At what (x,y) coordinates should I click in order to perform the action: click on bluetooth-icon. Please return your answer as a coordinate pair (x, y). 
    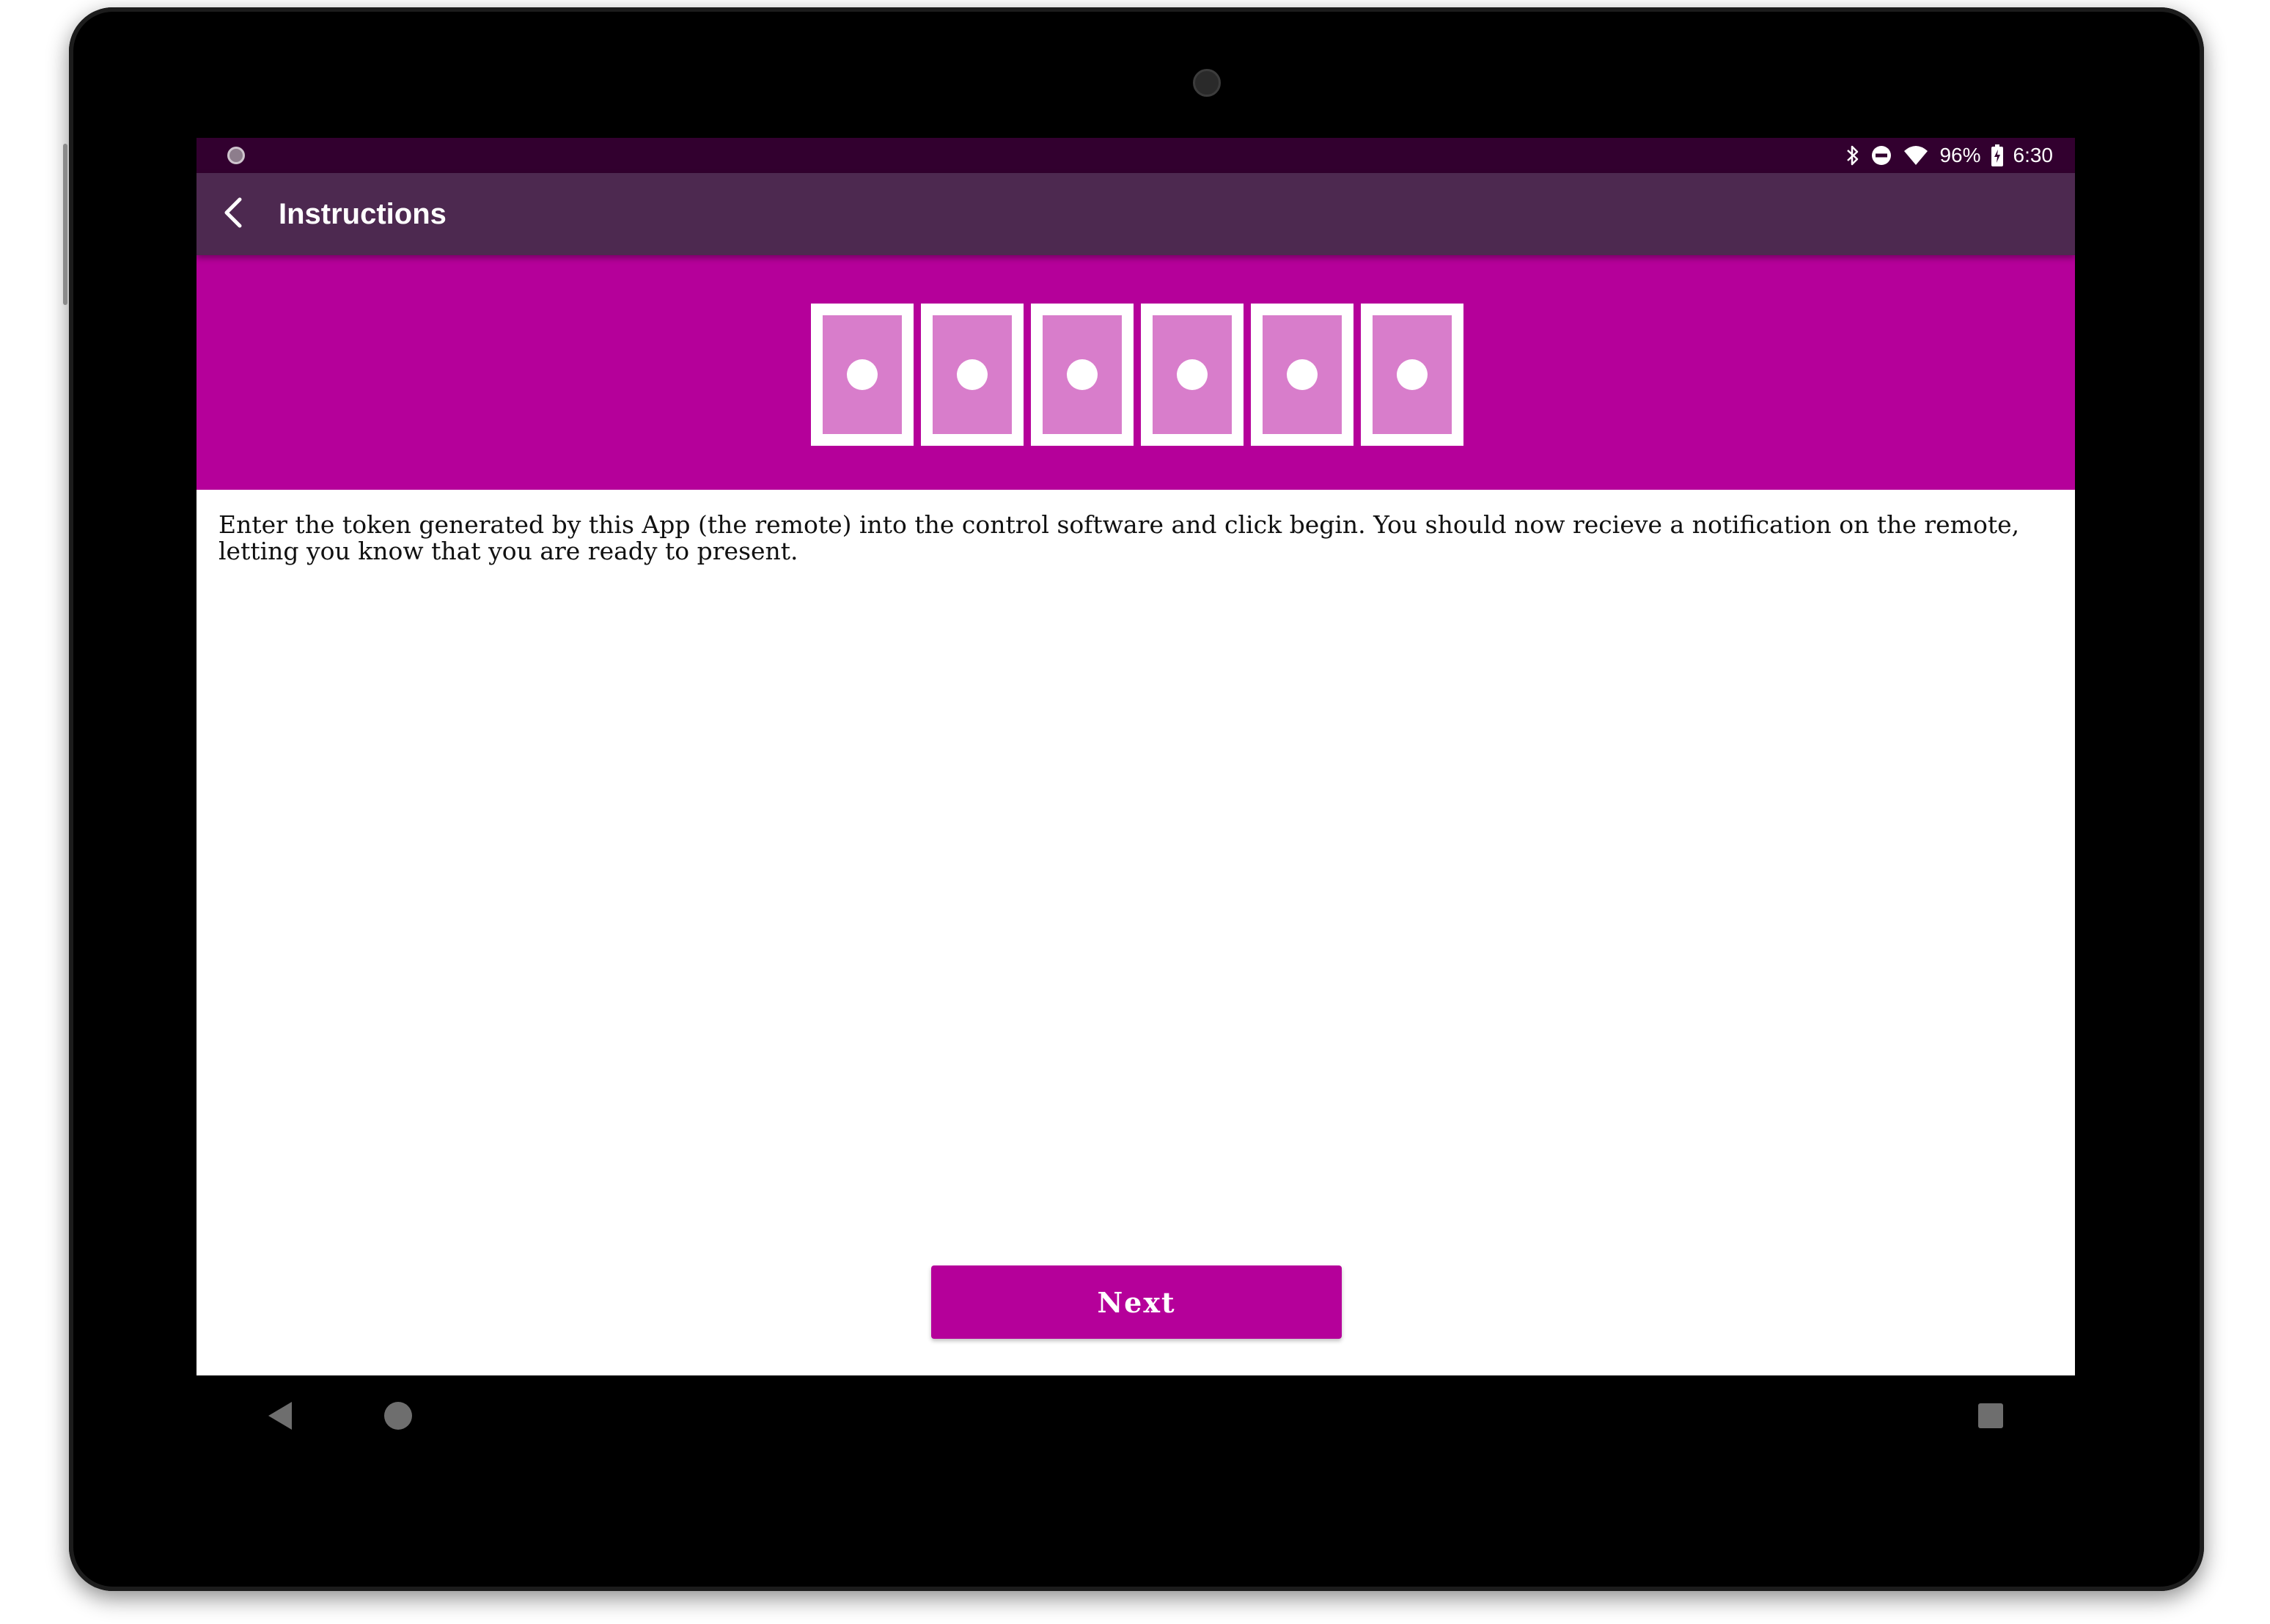
    Looking at the image, I should click on (1853, 155).